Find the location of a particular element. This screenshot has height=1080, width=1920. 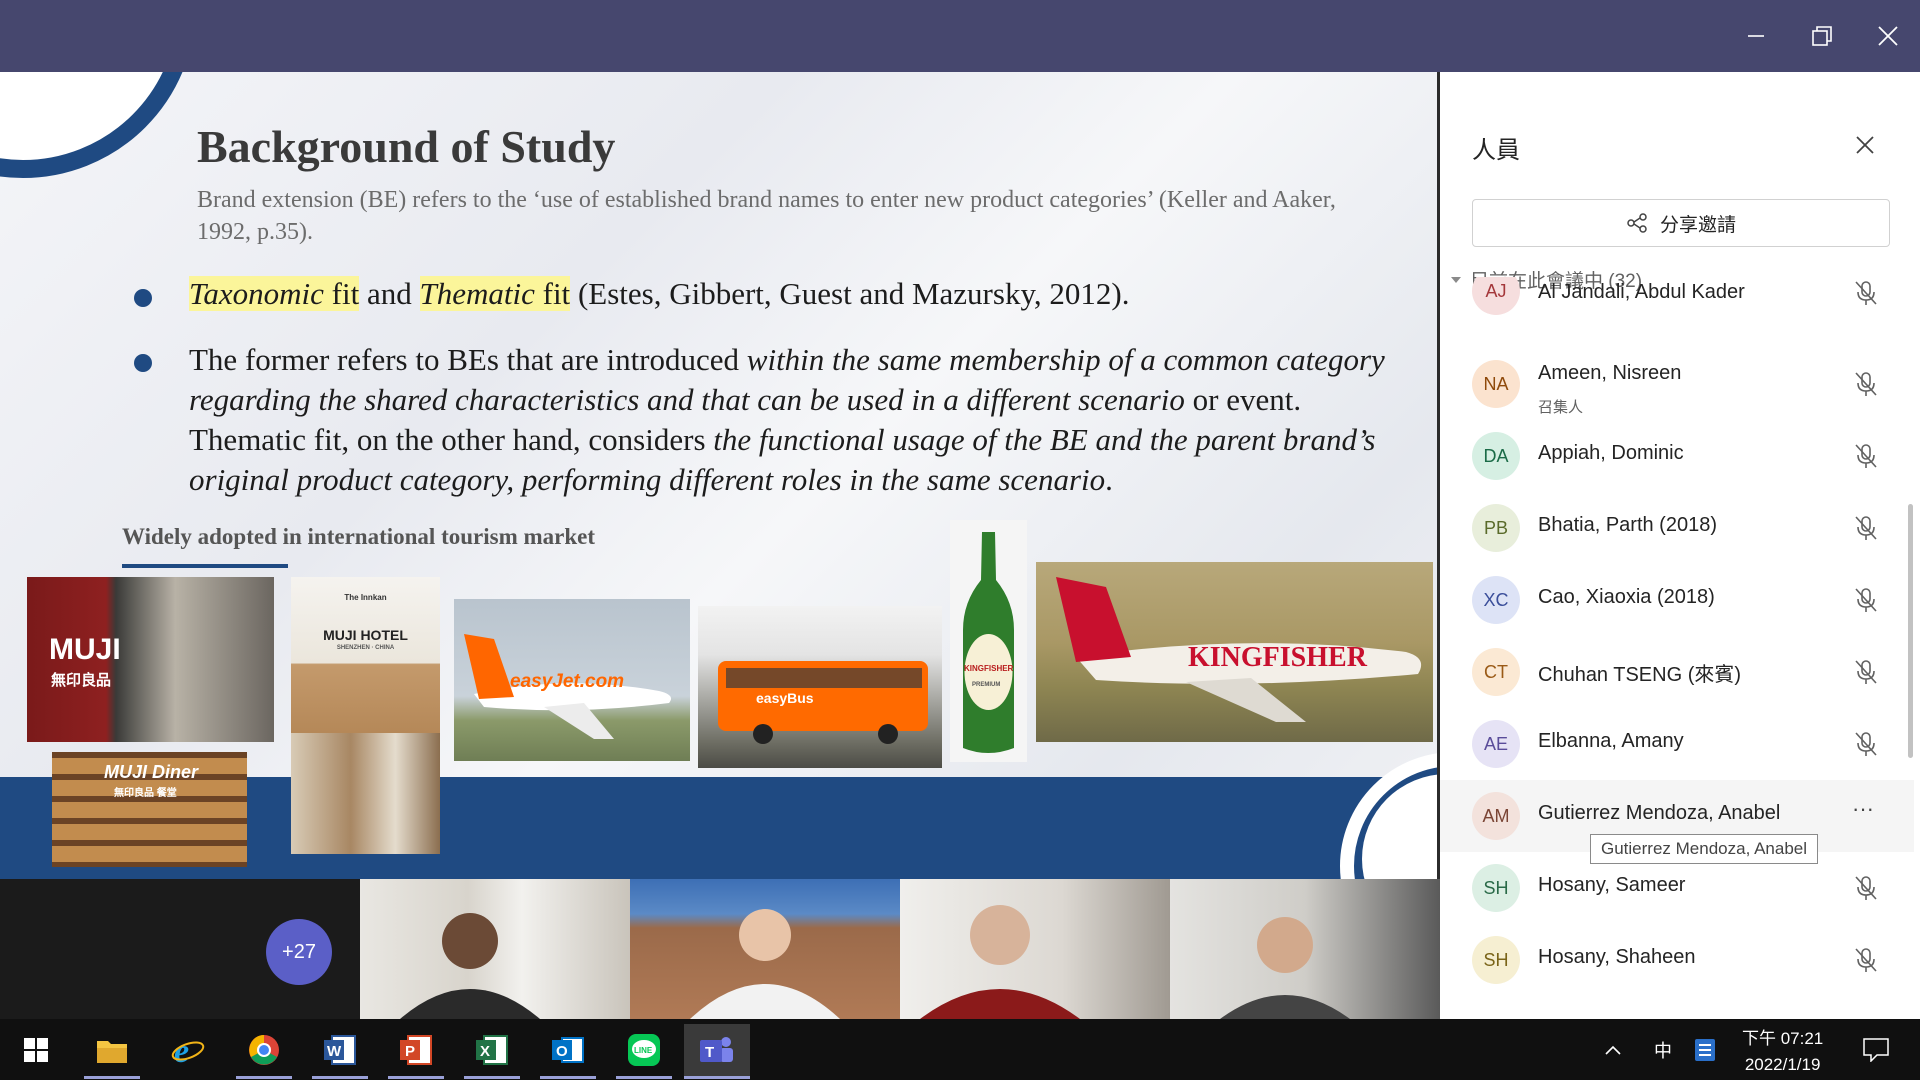

muji-hotel-city-text: SHENZHEN · CHINA is located at coordinates (365, 648).